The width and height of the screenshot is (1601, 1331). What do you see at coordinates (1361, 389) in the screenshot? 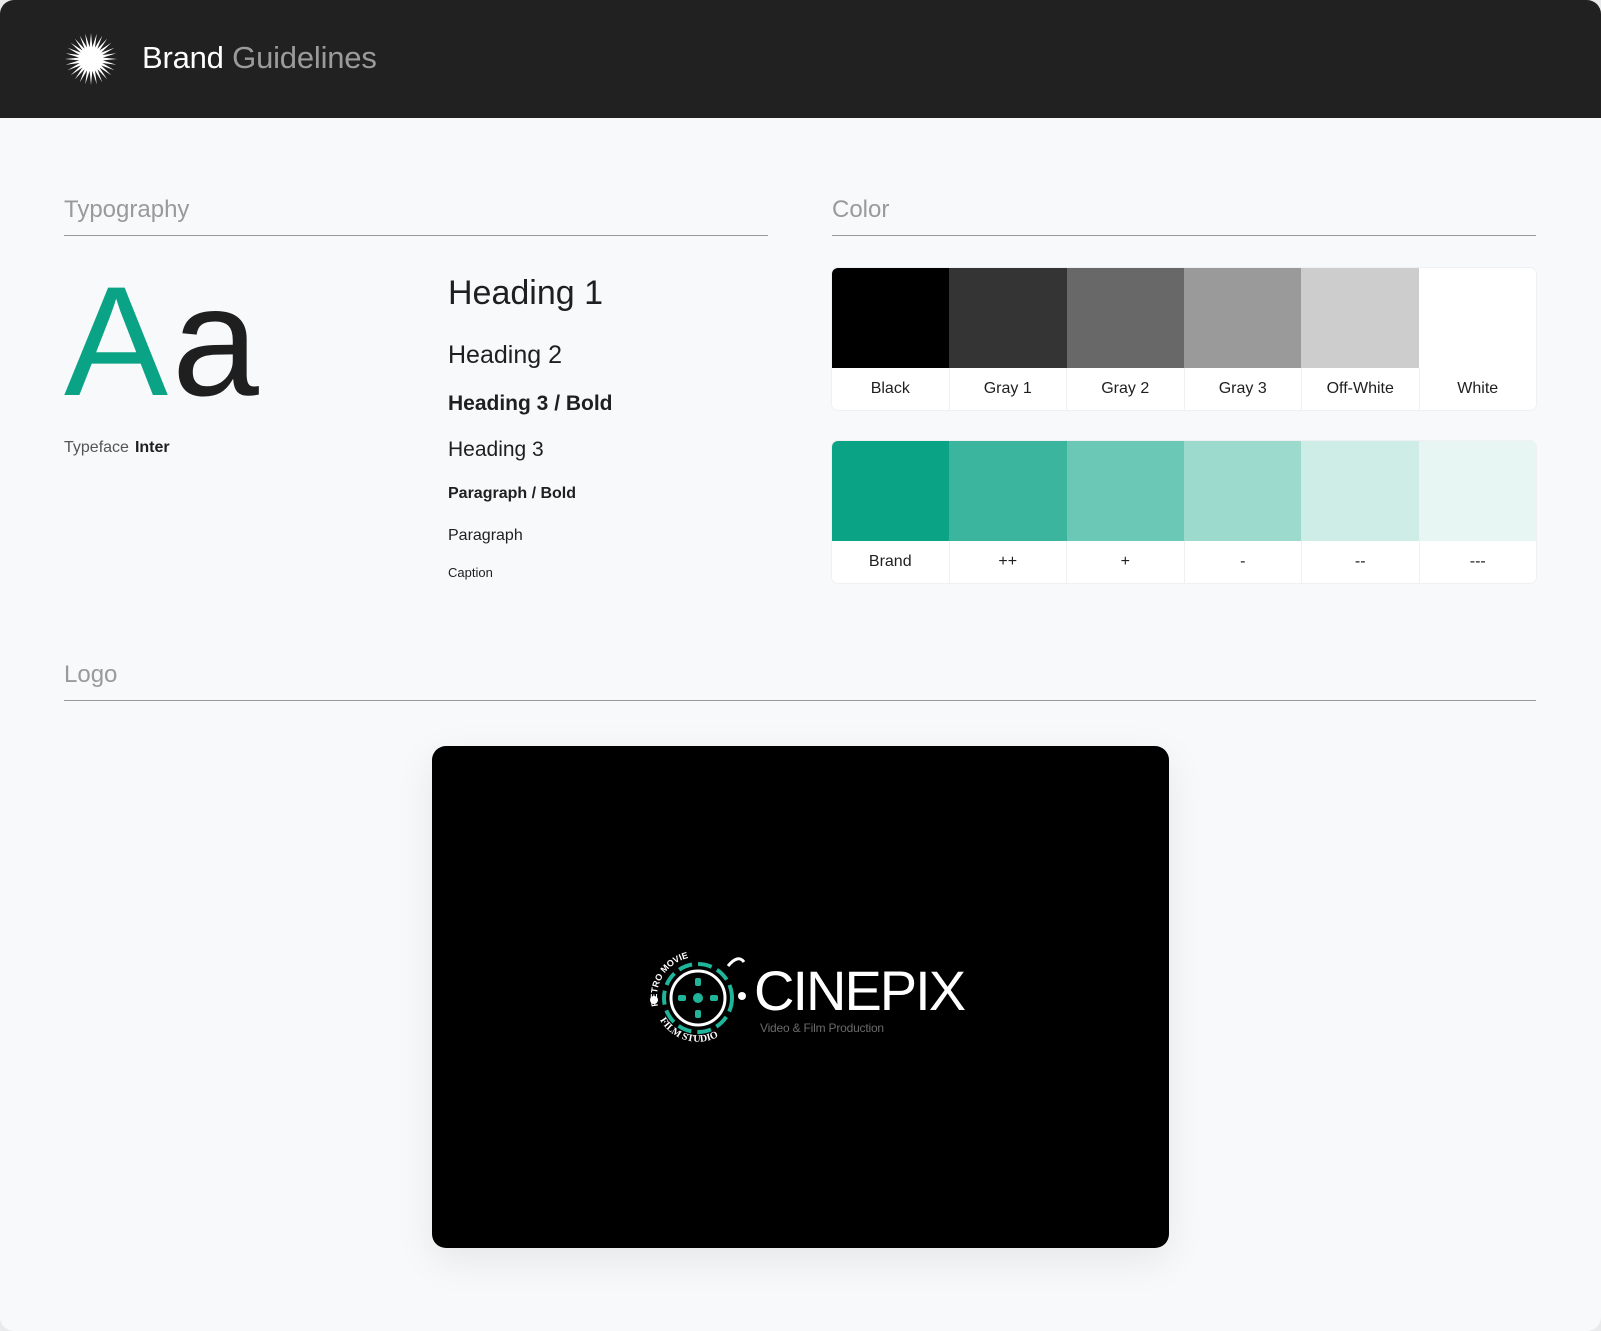
I see `neutrals-swatch-label: Off-White` at bounding box center [1361, 389].